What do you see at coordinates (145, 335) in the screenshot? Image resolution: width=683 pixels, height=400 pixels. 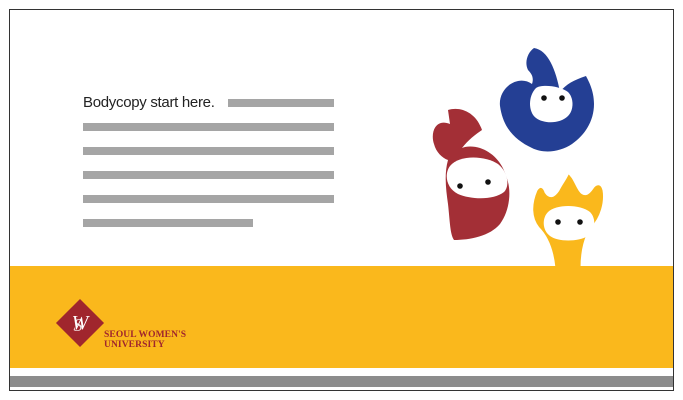 I see `university-name-line1: SEOUL WOMEN'S` at bounding box center [145, 335].